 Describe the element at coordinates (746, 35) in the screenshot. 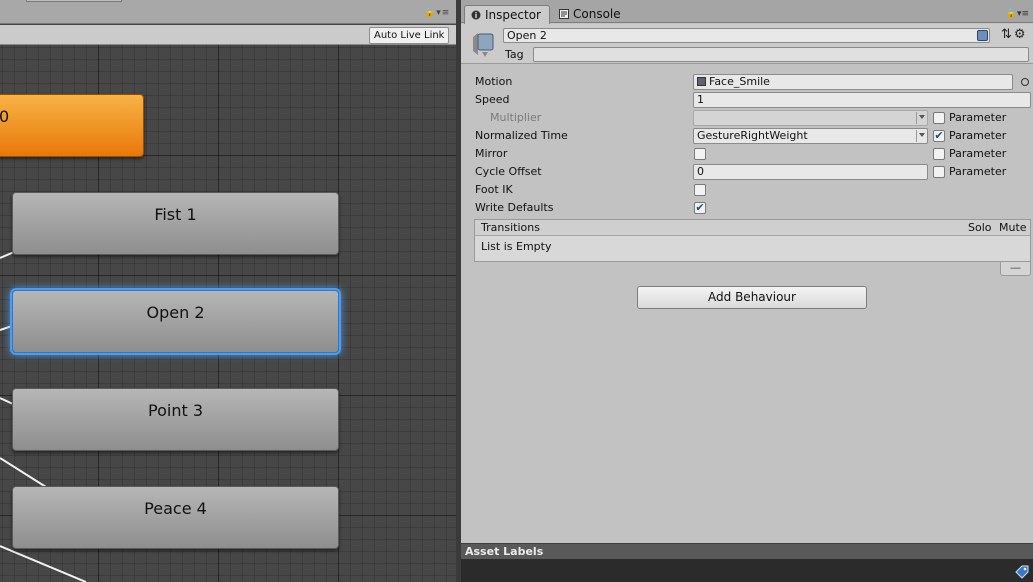

I see `state-name-field: Open 2` at that location.